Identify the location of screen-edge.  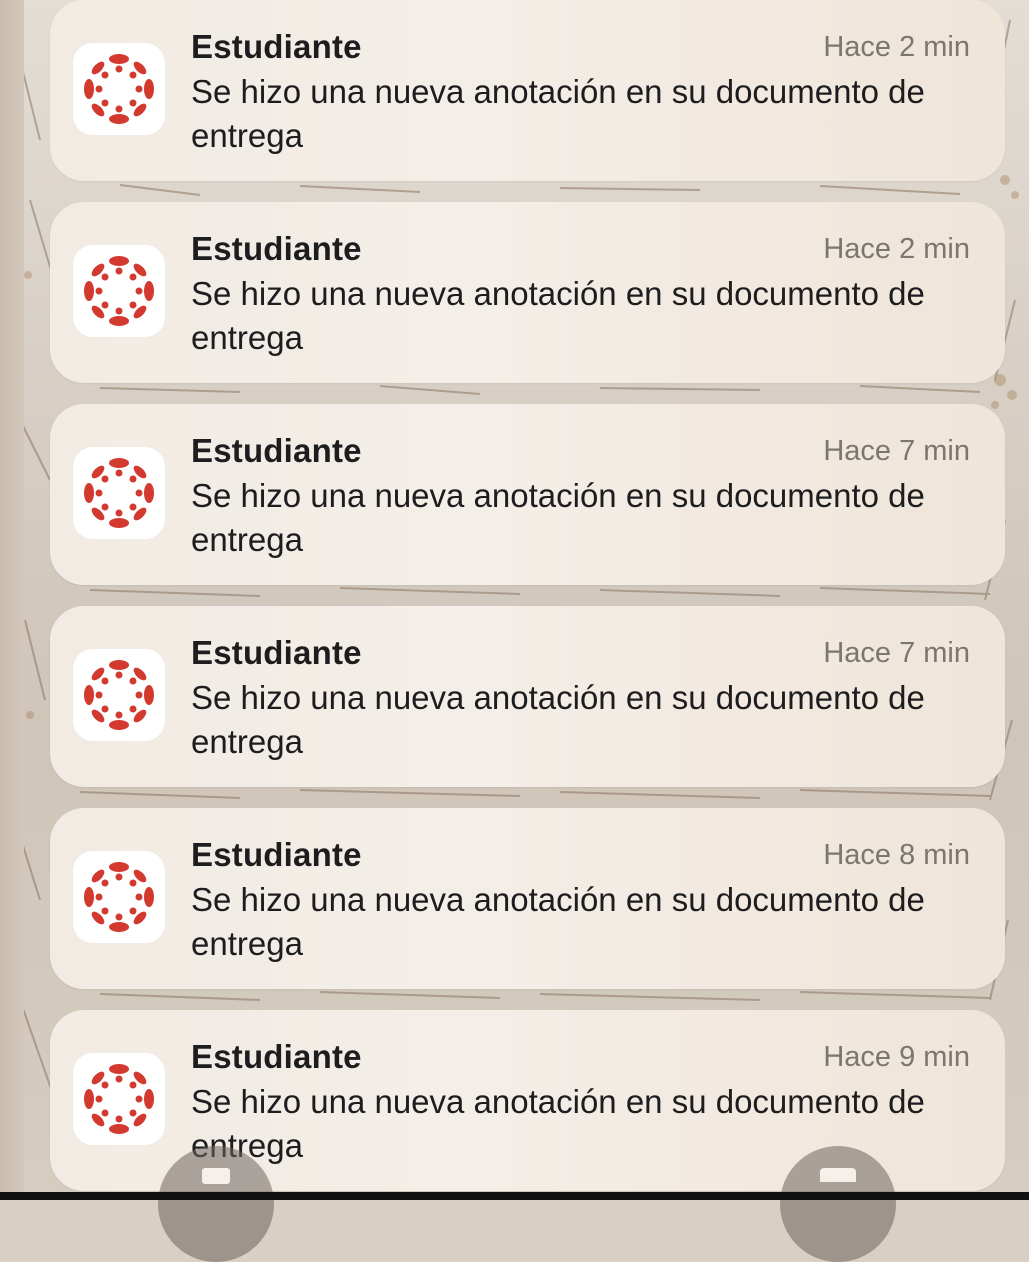
(12, 600).